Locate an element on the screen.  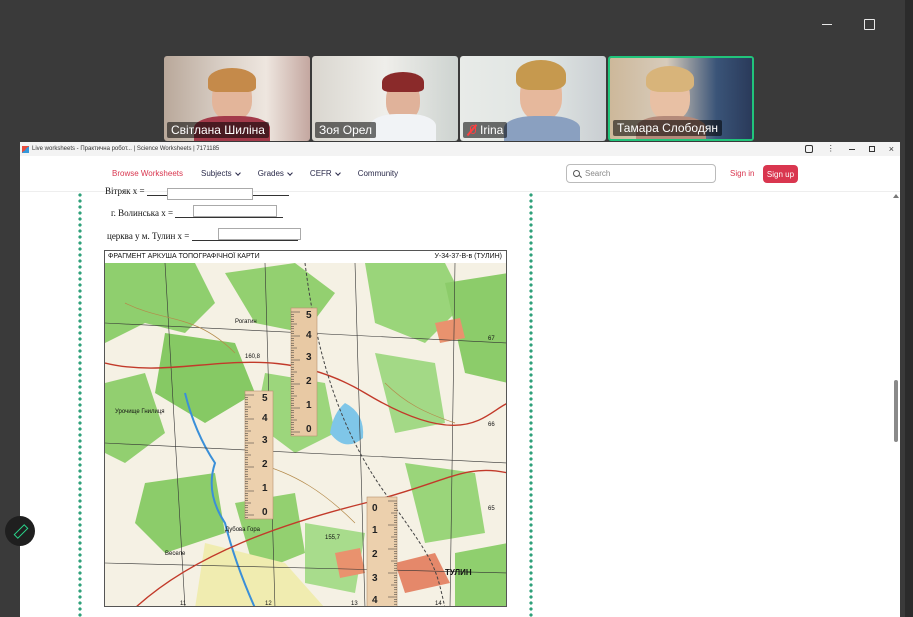
sign-up-button: Sign up is located at coordinates (780, 174).